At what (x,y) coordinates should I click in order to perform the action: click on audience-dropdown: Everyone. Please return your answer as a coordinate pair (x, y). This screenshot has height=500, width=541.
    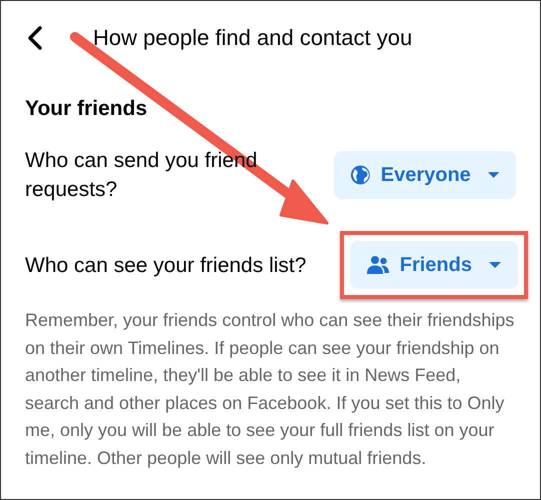
    Looking at the image, I should click on (425, 175).